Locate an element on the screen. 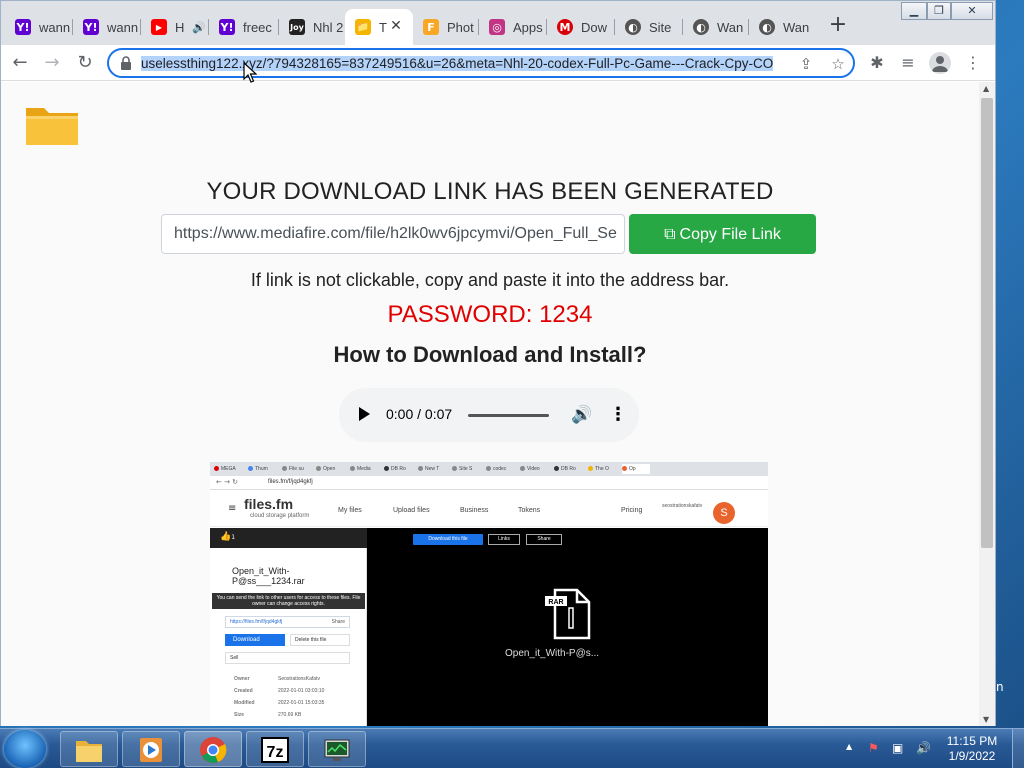 This screenshot has width=1024, height=768. tab-wan-1: ◐ Wan is located at coordinates (716, 27).